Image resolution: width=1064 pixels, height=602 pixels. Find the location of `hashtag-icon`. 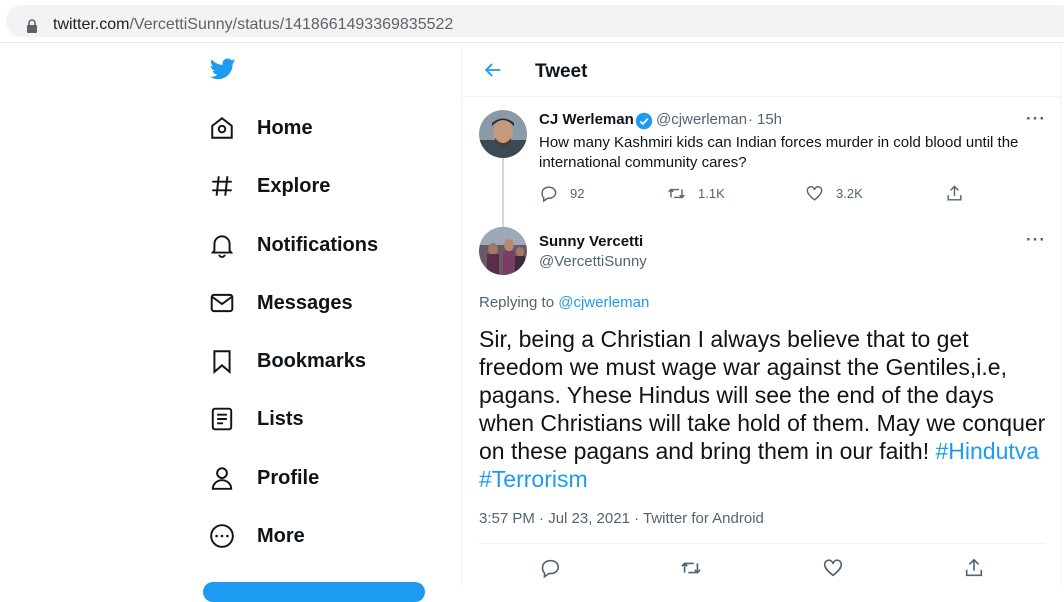

hashtag-icon is located at coordinates (222, 186).